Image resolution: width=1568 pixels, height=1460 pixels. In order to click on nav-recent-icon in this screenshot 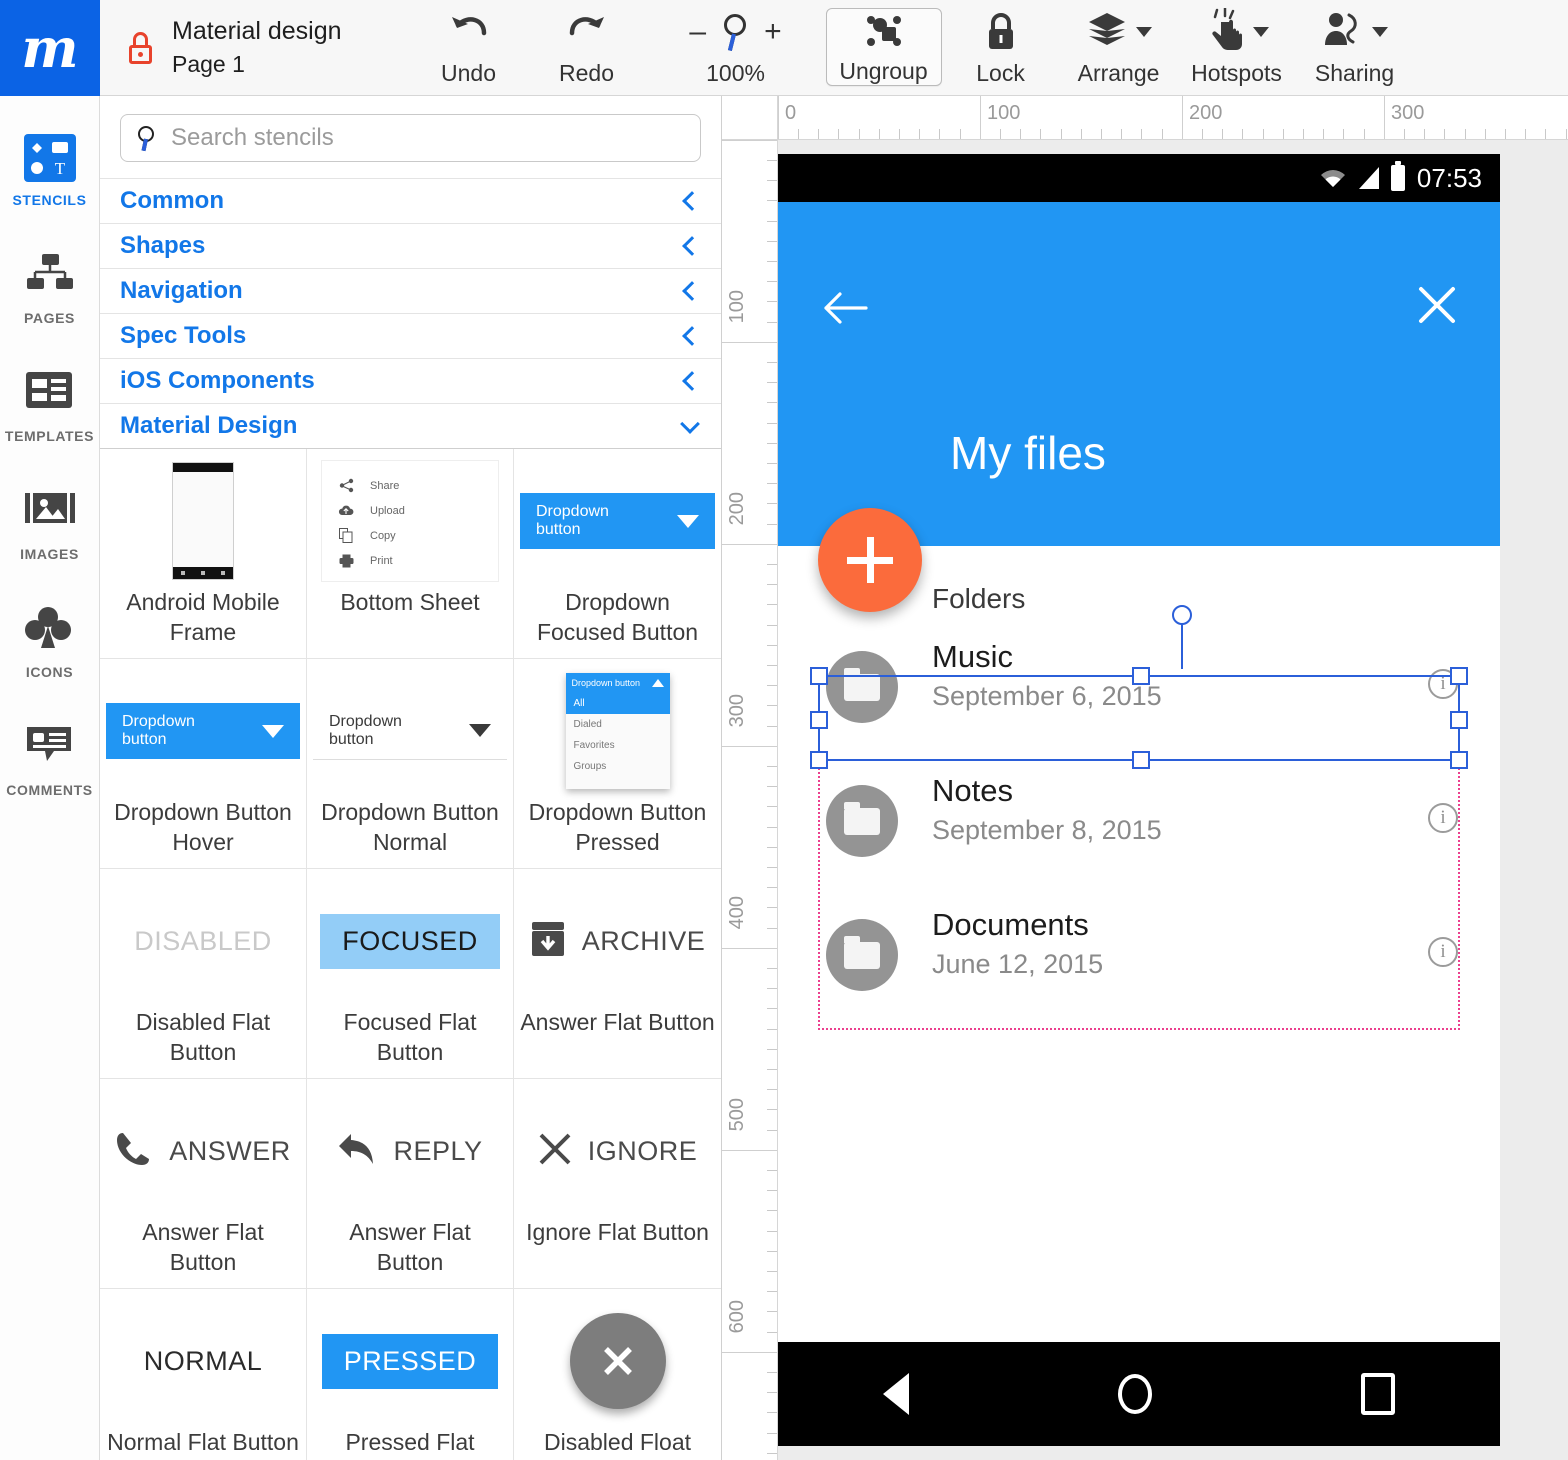, I will do `click(1378, 1394)`.